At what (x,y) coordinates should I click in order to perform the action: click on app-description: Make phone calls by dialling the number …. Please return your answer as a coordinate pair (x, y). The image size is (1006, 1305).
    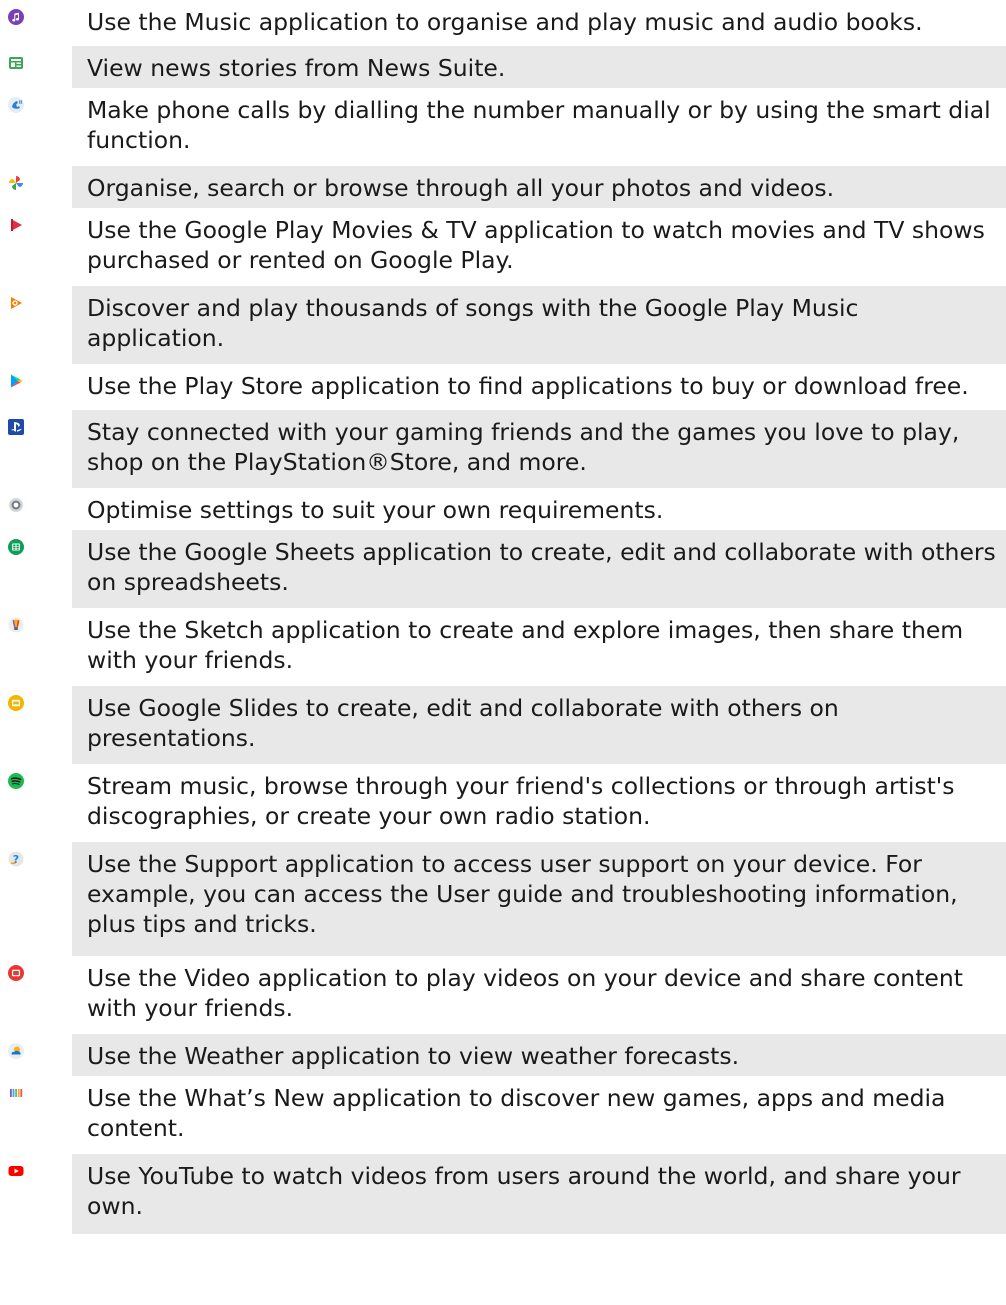
    Looking at the image, I should click on (539, 125).